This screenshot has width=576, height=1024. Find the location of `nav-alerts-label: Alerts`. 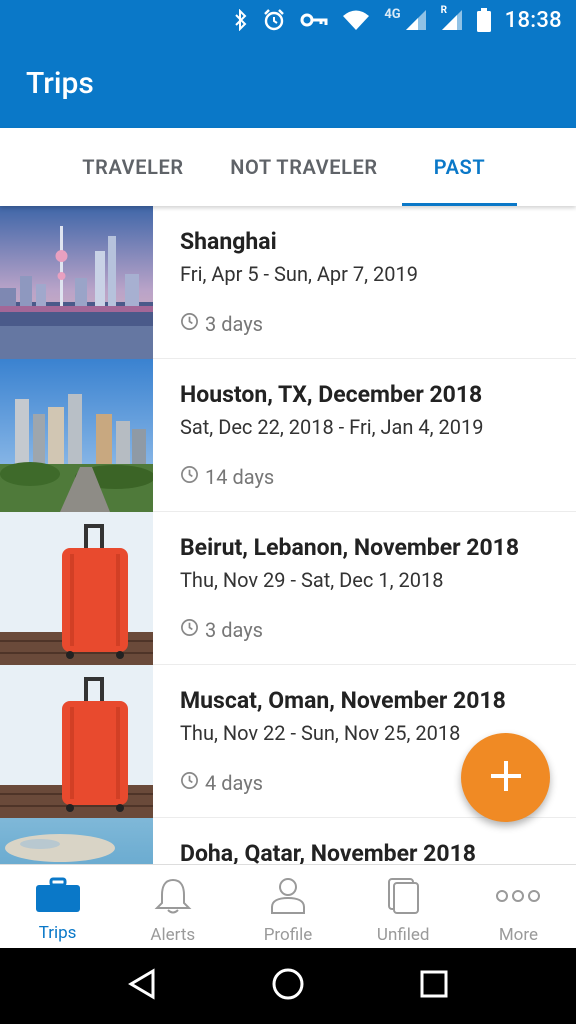

nav-alerts-label: Alerts is located at coordinates (173, 935).